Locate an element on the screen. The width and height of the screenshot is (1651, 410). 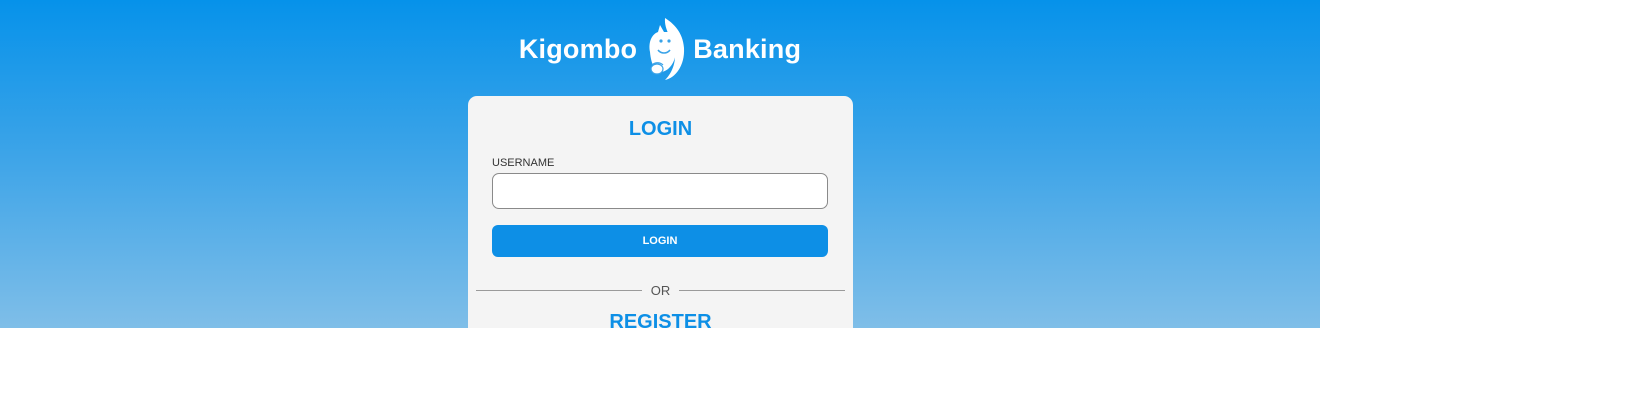
brand-header: Kigombo Banking is located at coordinates (660, 49).